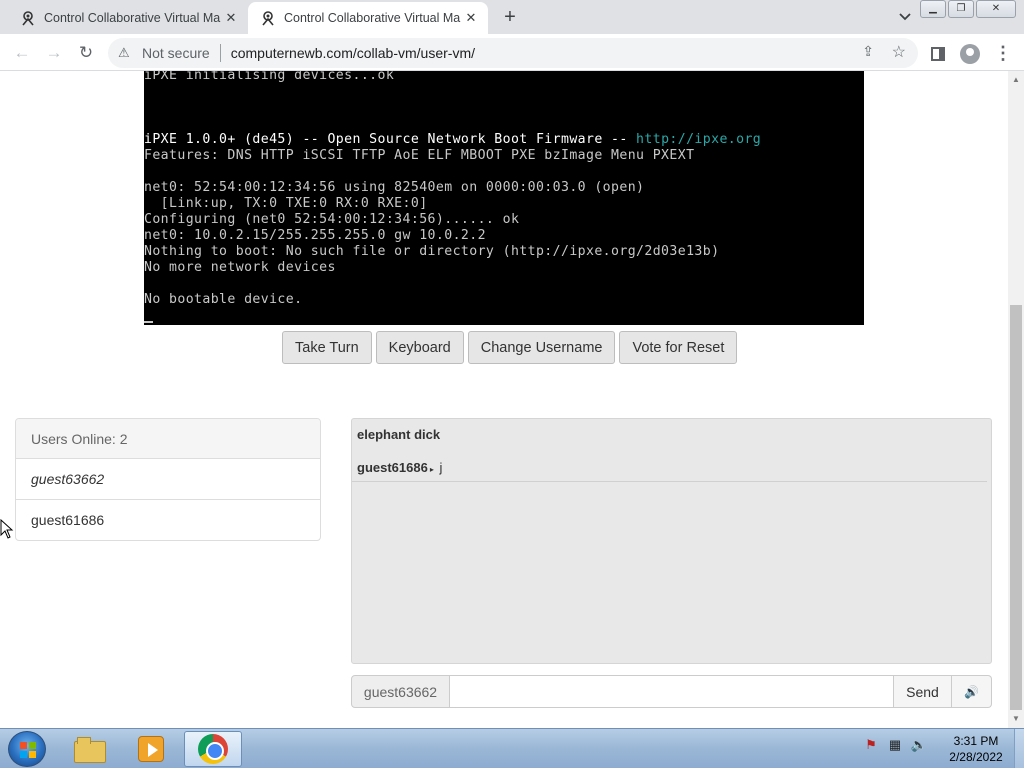 Image resolution: width=1024 pixels, height=768 pixels. Describe the element at coordinates (127, 53) in the screenshot. I see `warning-icon: ⚠` at that location.